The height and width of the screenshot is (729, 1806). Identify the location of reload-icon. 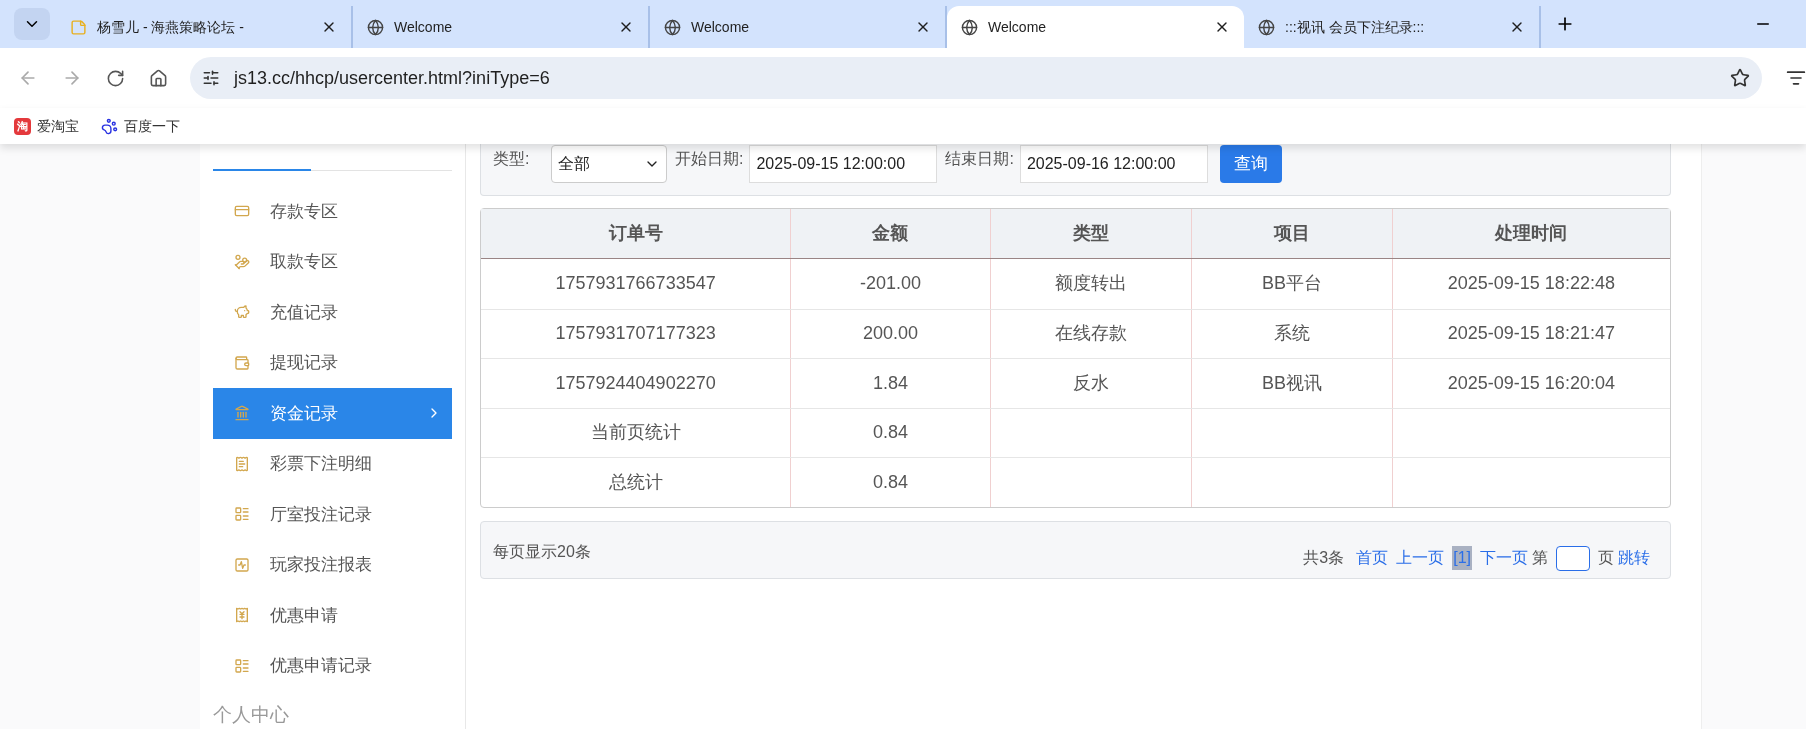
(115, 78).